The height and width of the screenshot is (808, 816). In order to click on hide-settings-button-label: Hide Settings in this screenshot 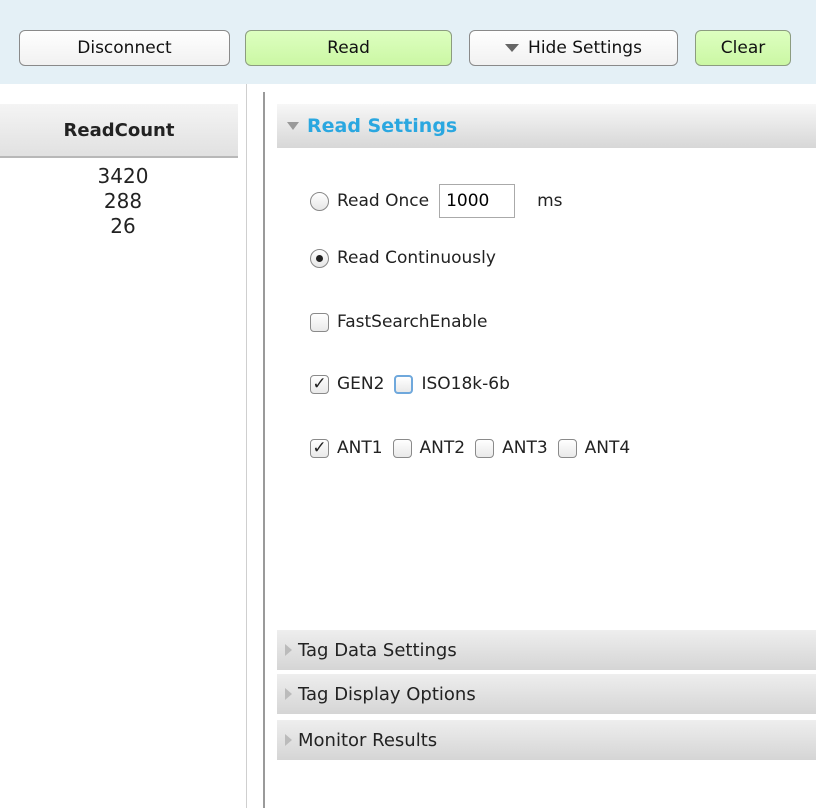, I will do `click(585, 48)`.